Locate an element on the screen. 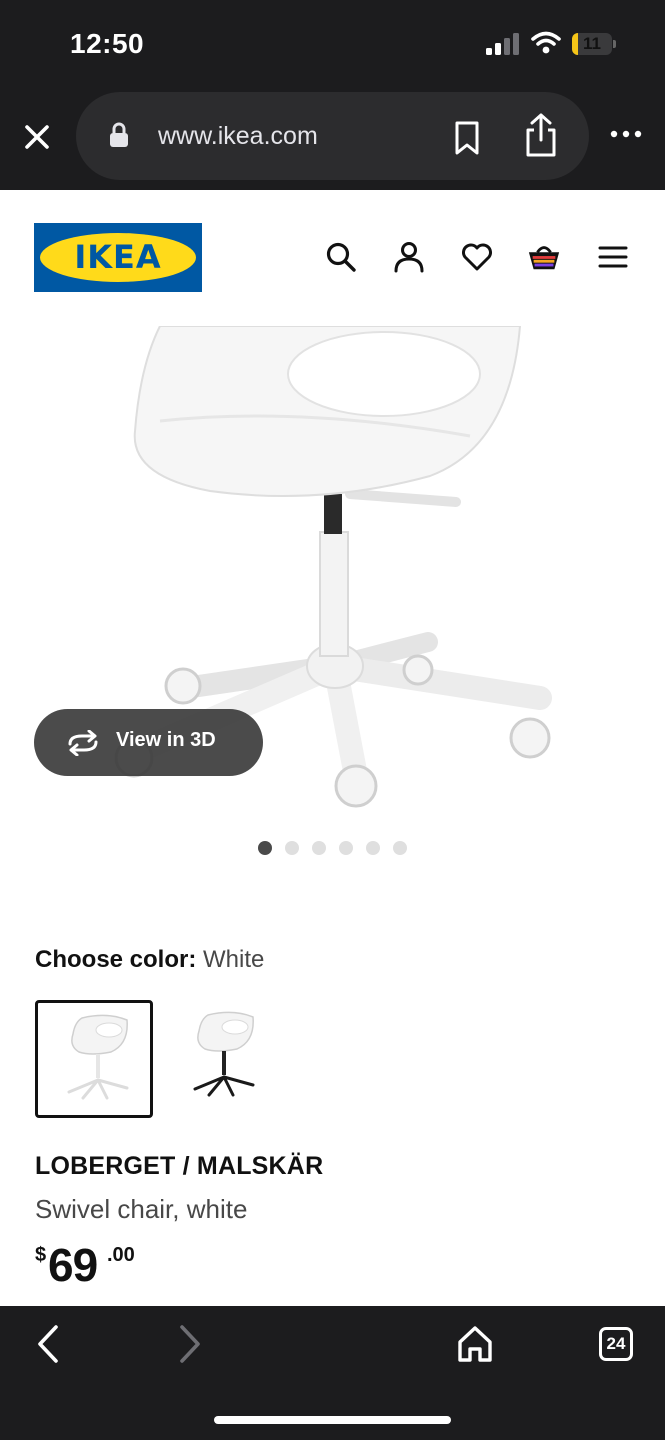 This screenshot has height=1440, width=665. more-icon is located at coordinates (626, 134).